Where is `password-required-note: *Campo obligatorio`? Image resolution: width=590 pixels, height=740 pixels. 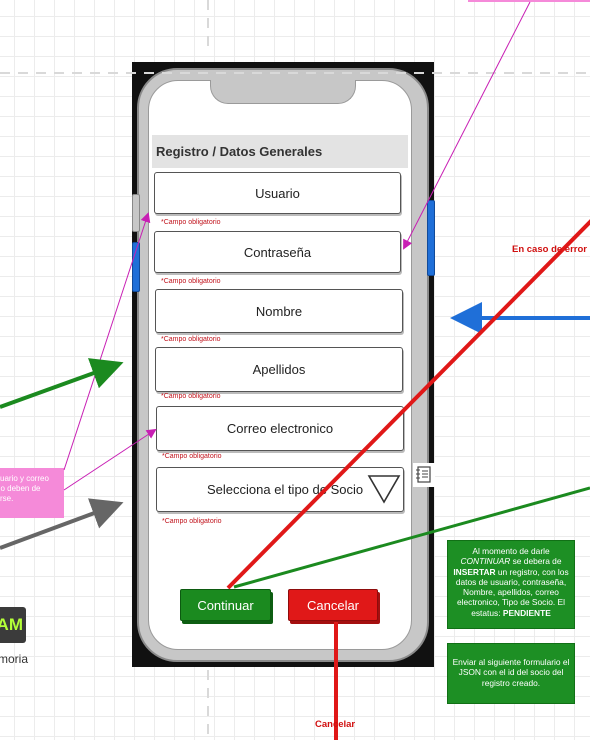
password-required-note: *Campo obligatorio is located at coordinates (191, 281).